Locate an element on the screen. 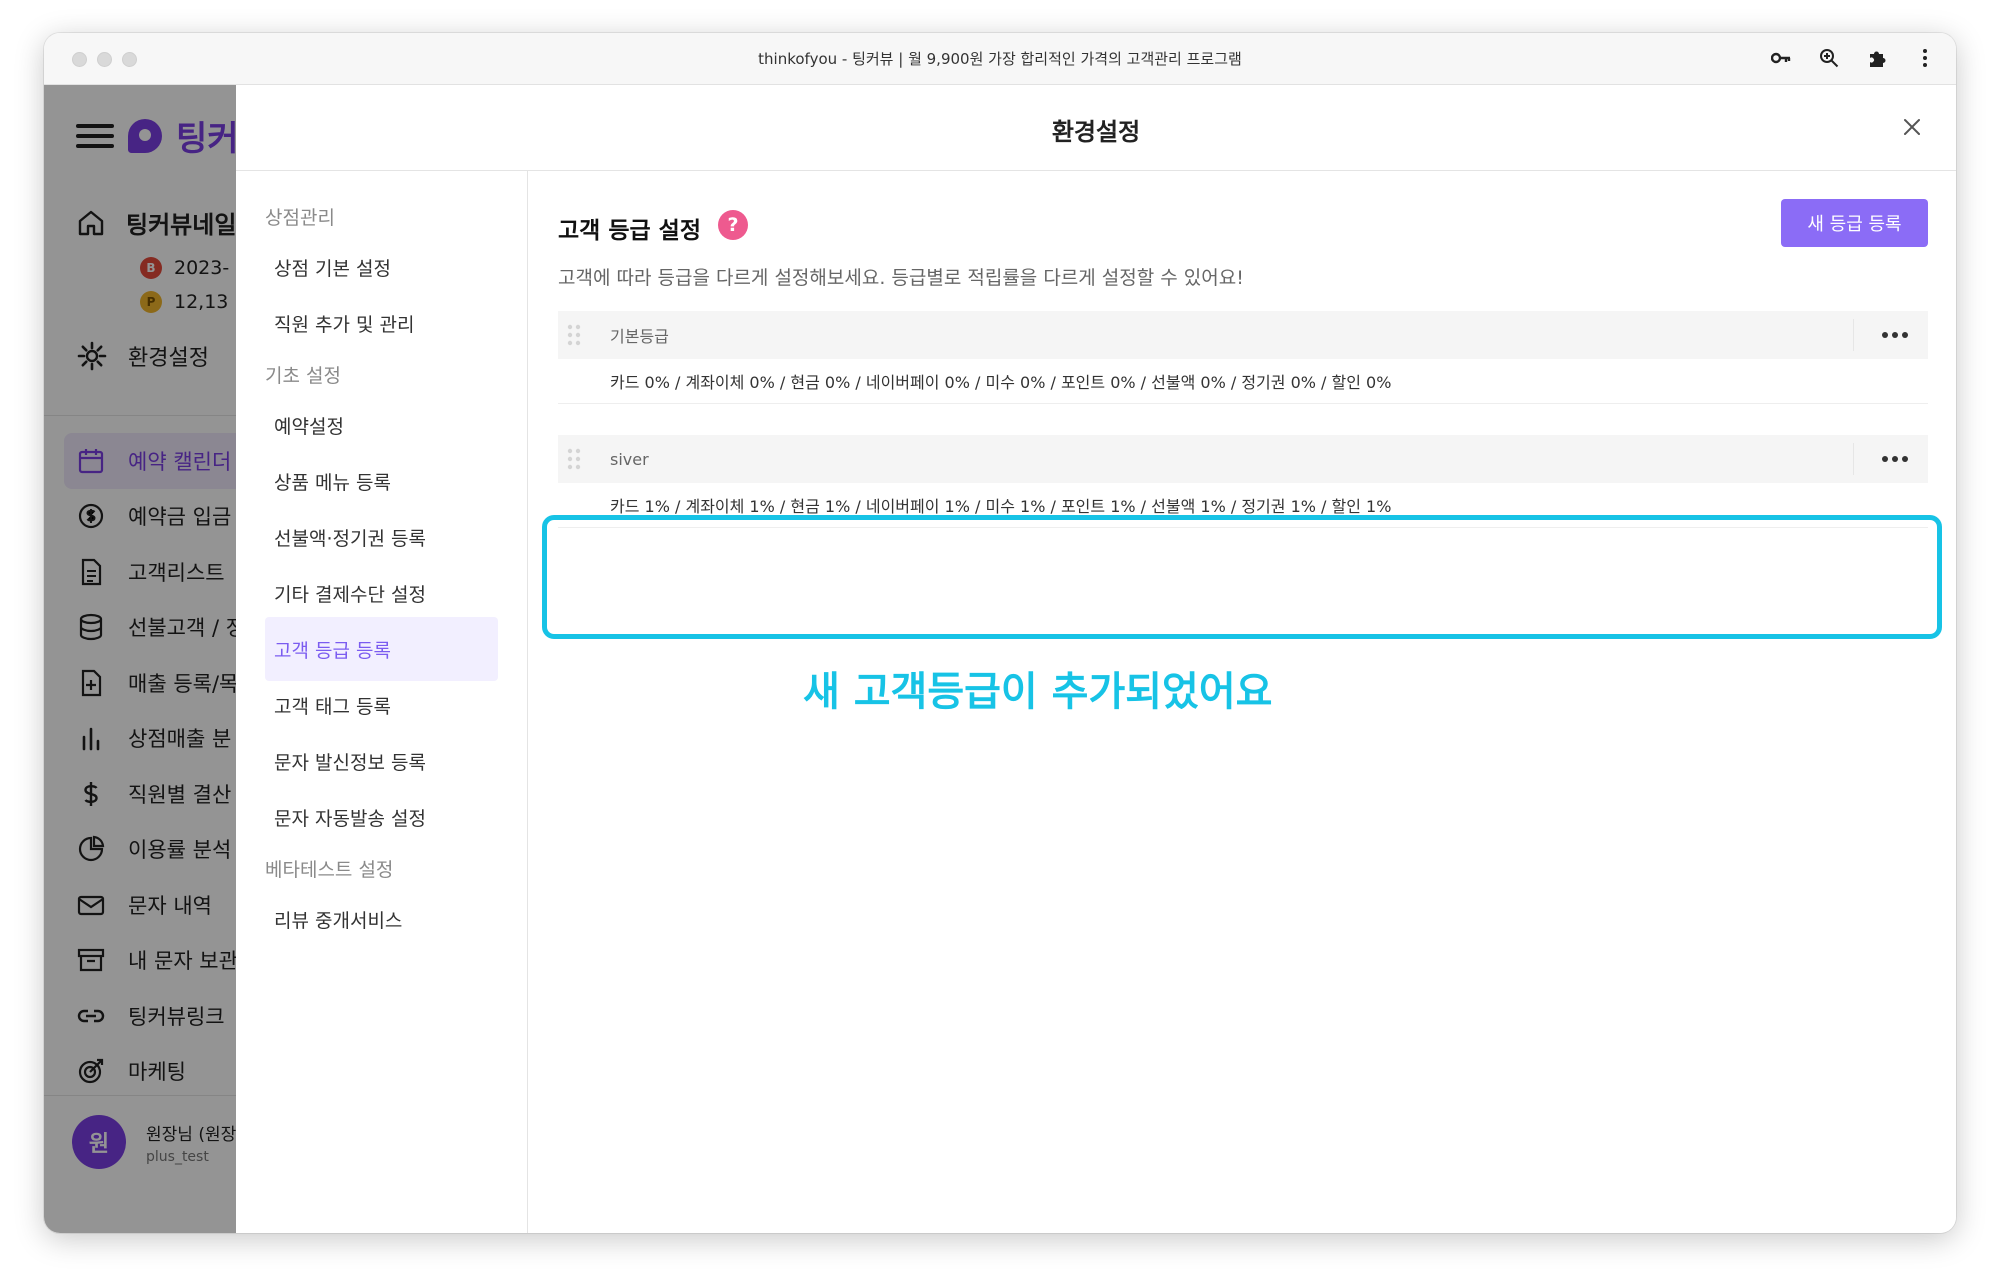  new-grade-highlight is located at coordinates (1242, 577).